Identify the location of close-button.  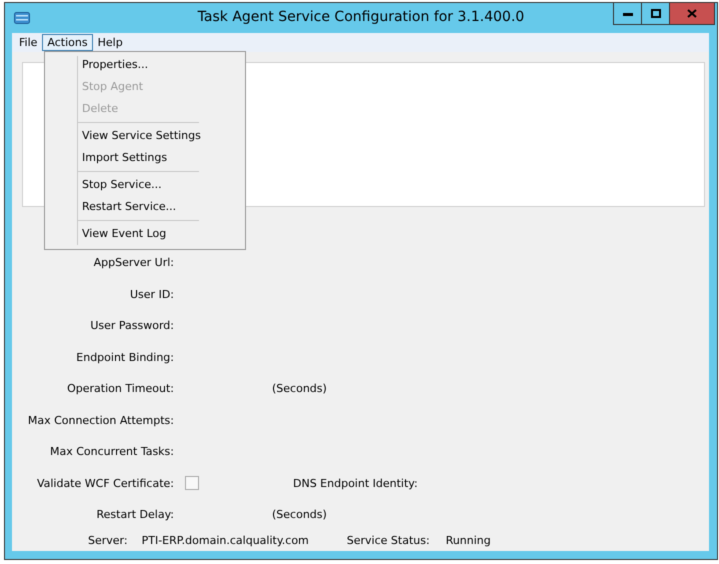
(692, 14).